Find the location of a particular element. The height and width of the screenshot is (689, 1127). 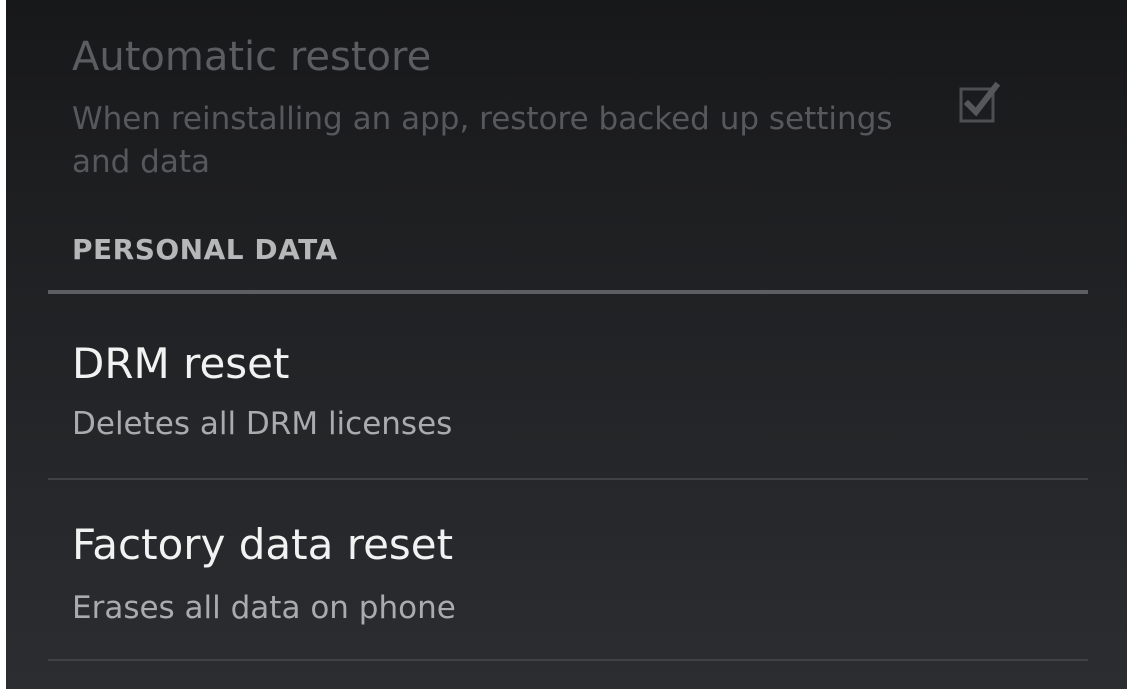

automatic-restore-checkbox is located at coordinates (980, 102).